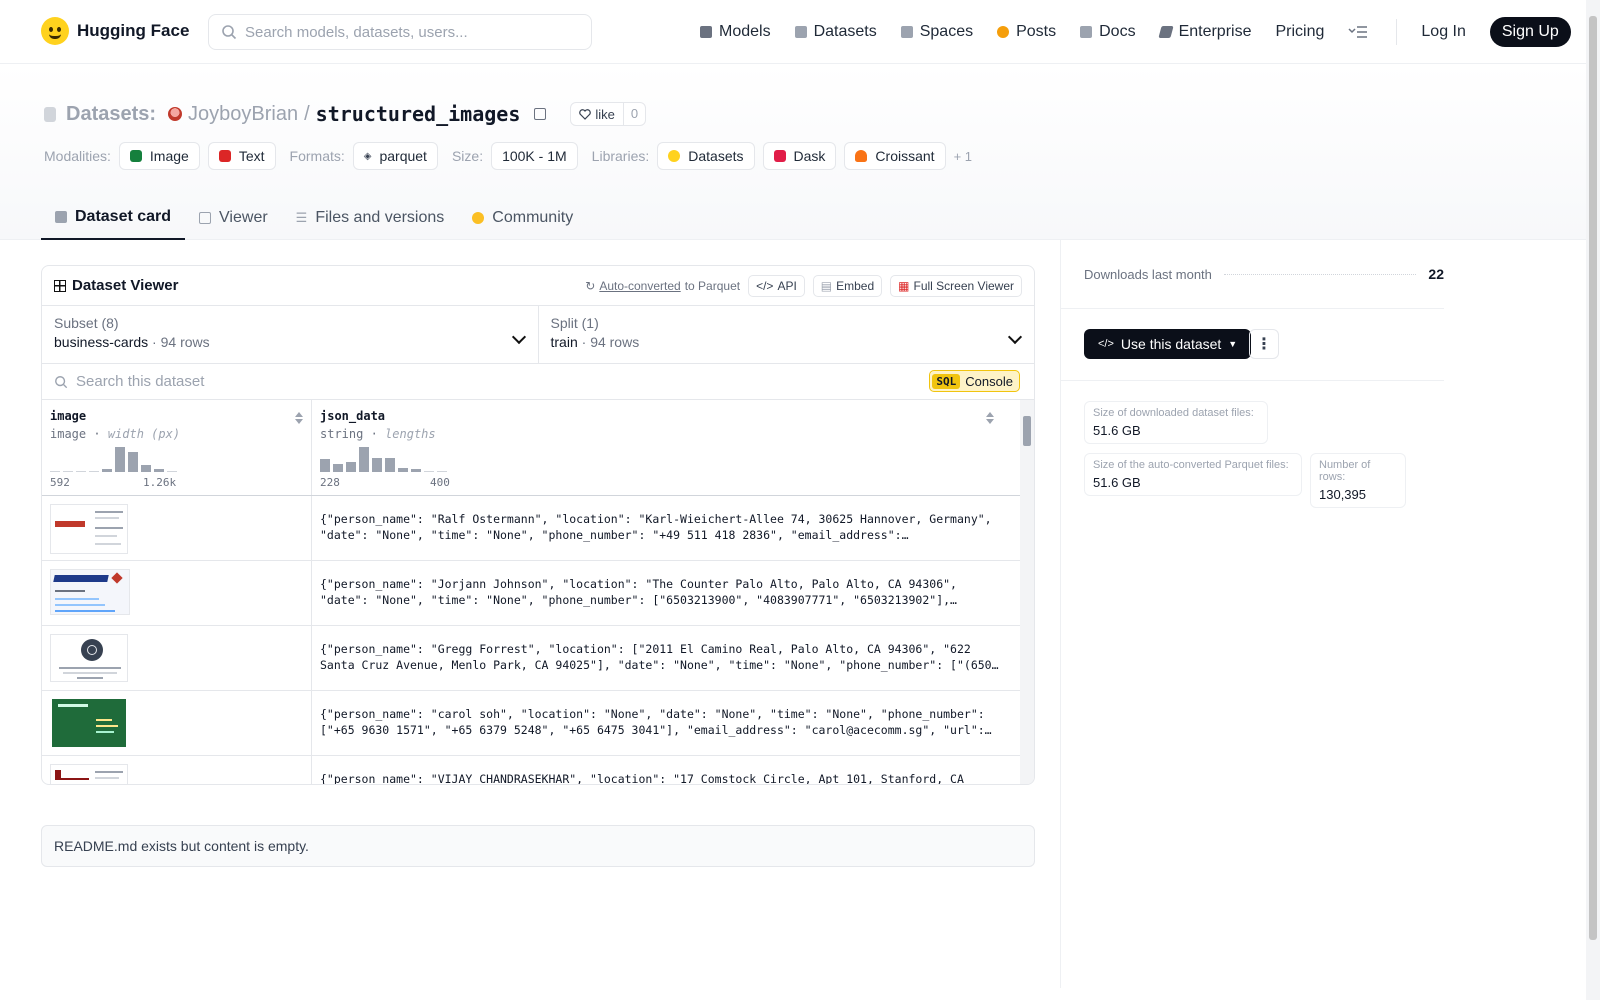 This screenshot has height=1000, width=1600. What do you see at coordinates (1168, 344) in the screenshot?
I see `use-this-dataset-button: </> Use this dataset ▼` at bounding box center [1168, 344].